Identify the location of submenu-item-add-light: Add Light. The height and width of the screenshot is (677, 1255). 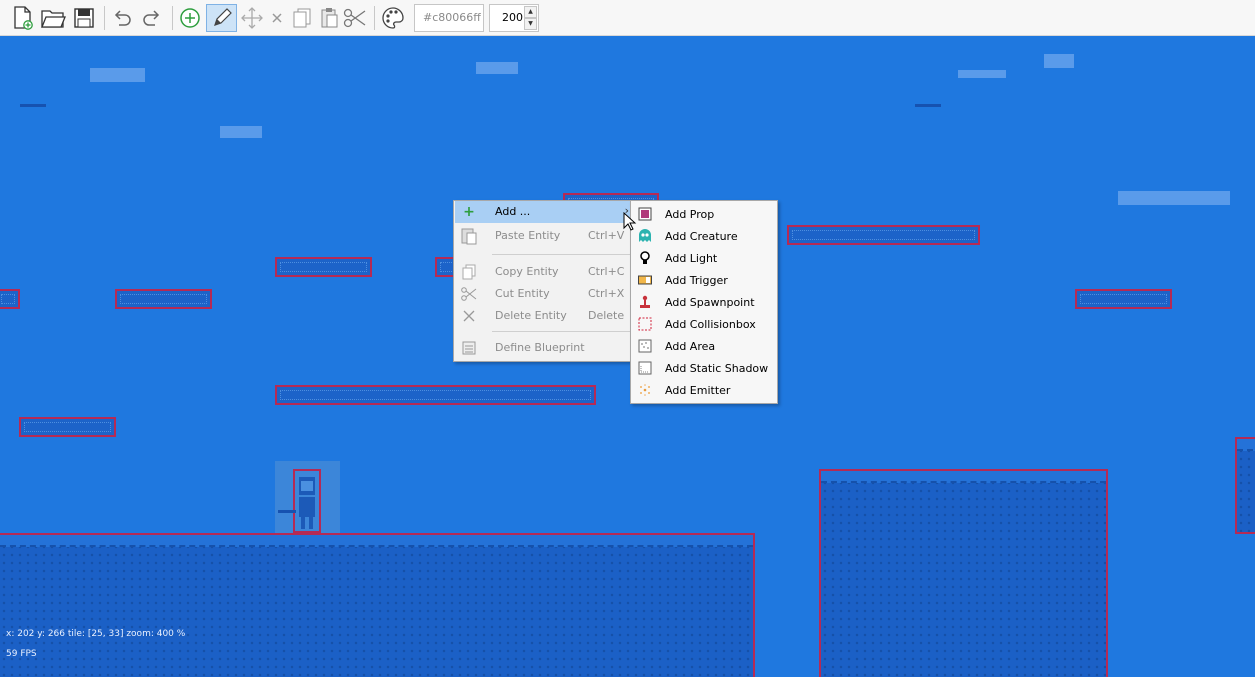
(704, 258).